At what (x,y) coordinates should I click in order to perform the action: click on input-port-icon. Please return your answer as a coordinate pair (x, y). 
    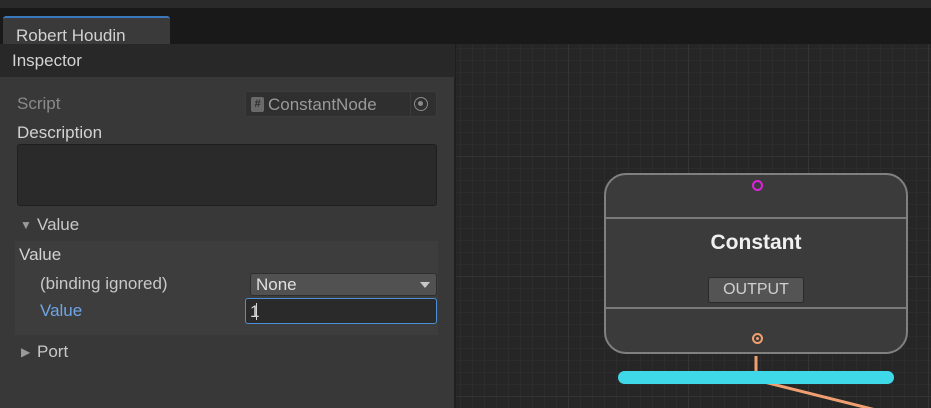
    Looking at the image, I should click on (757, 185).